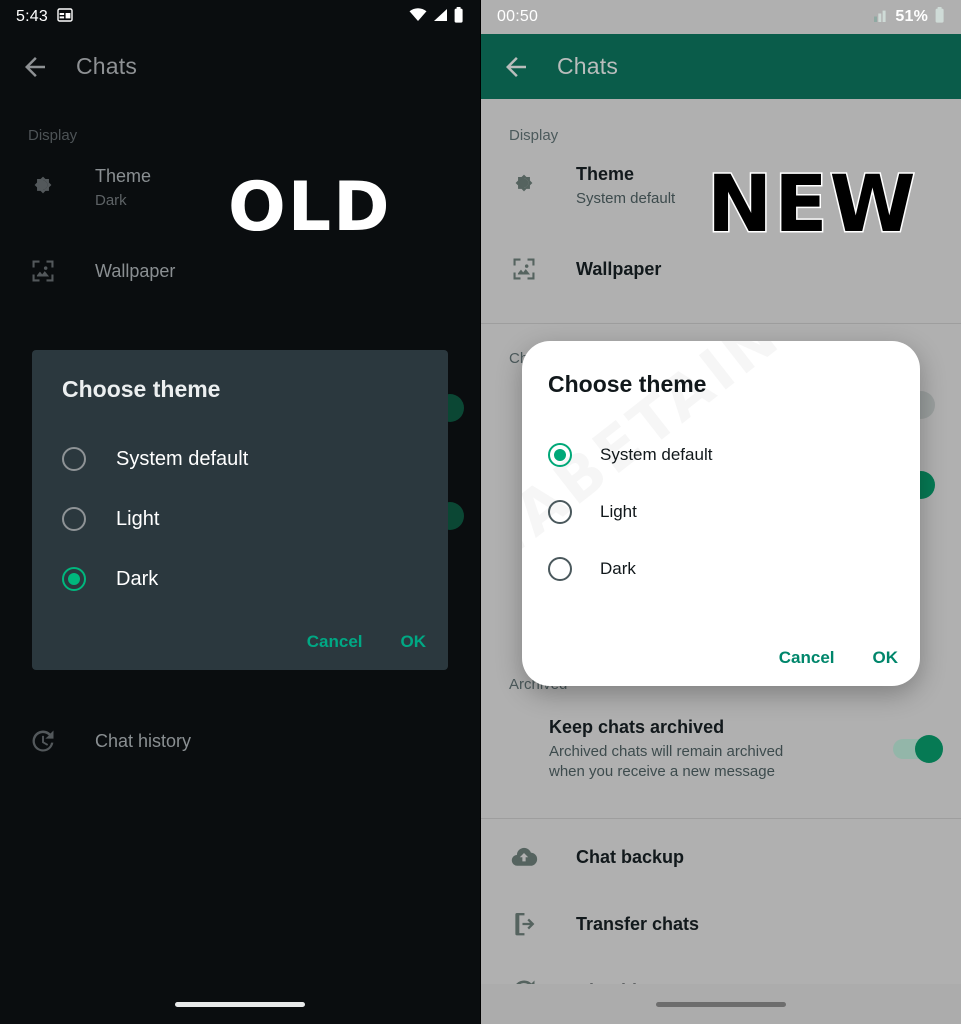 The height and width of the screenshot is (1024, 961). Describe the element at coordinates (240, 741) in the screenshot. I see `settings-row-chat-history: Chat history` at that location.